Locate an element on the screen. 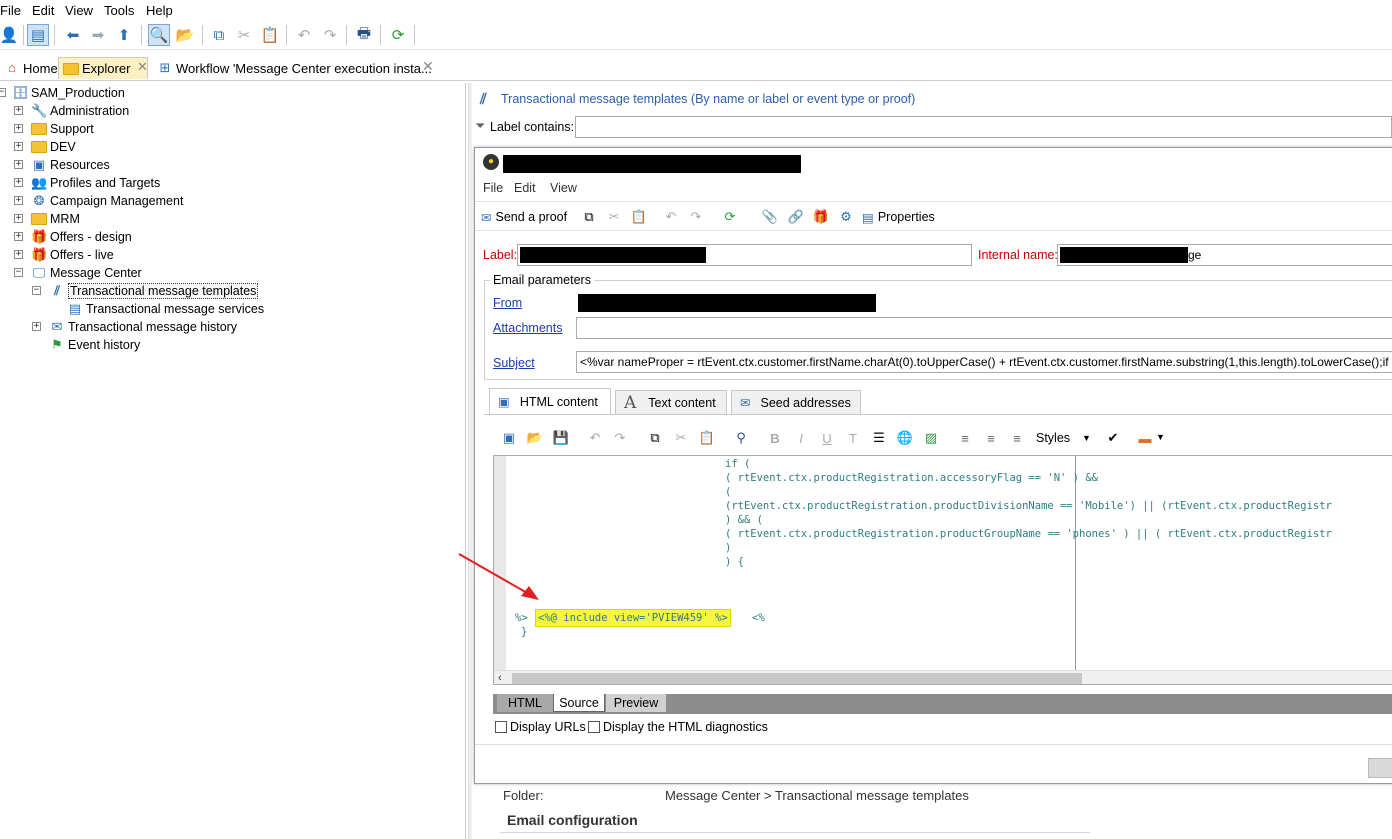 The width and height of the screenshot is (1392, 839). tree-item-transactional-message-services: ▤ Transactional message services is located at coordinates (165, 309).